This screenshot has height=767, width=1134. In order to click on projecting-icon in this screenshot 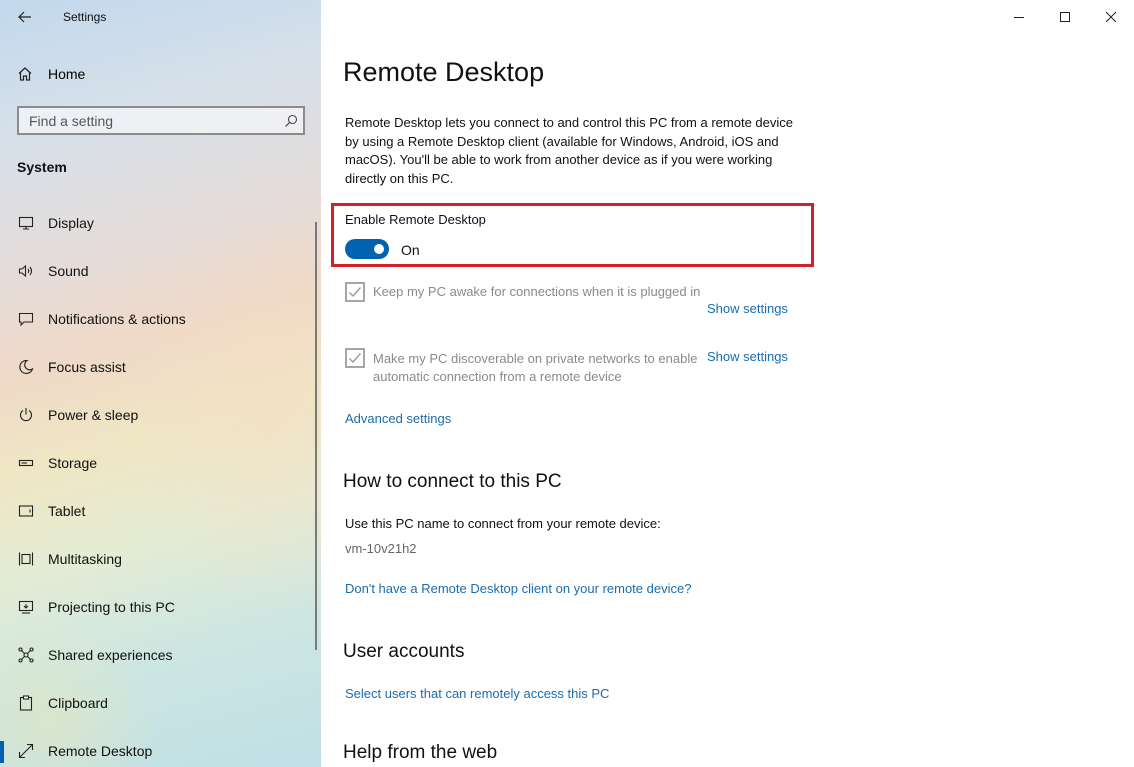, I will do `click(26, 607)`.